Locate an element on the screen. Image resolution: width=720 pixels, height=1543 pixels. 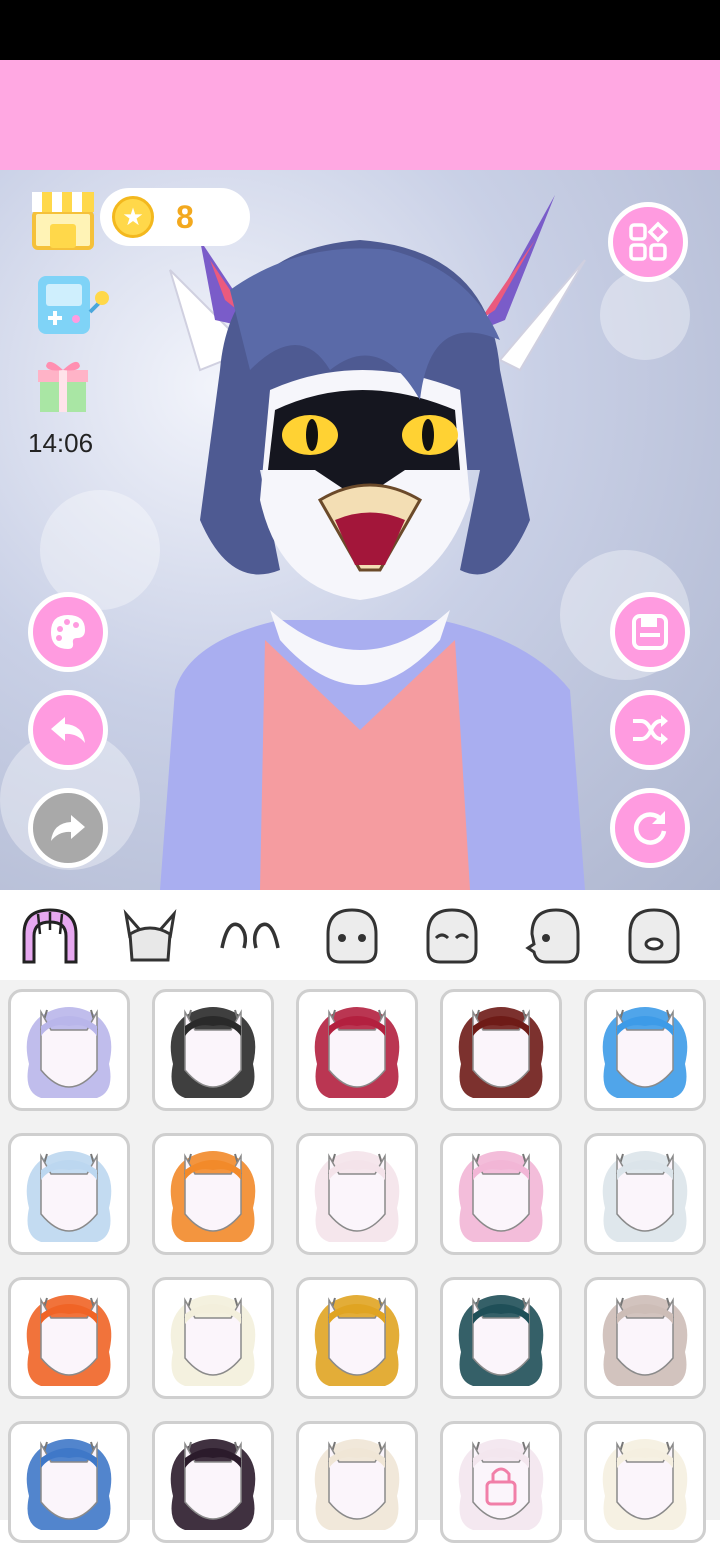
reset-icon is located at coordinates (650, 828).